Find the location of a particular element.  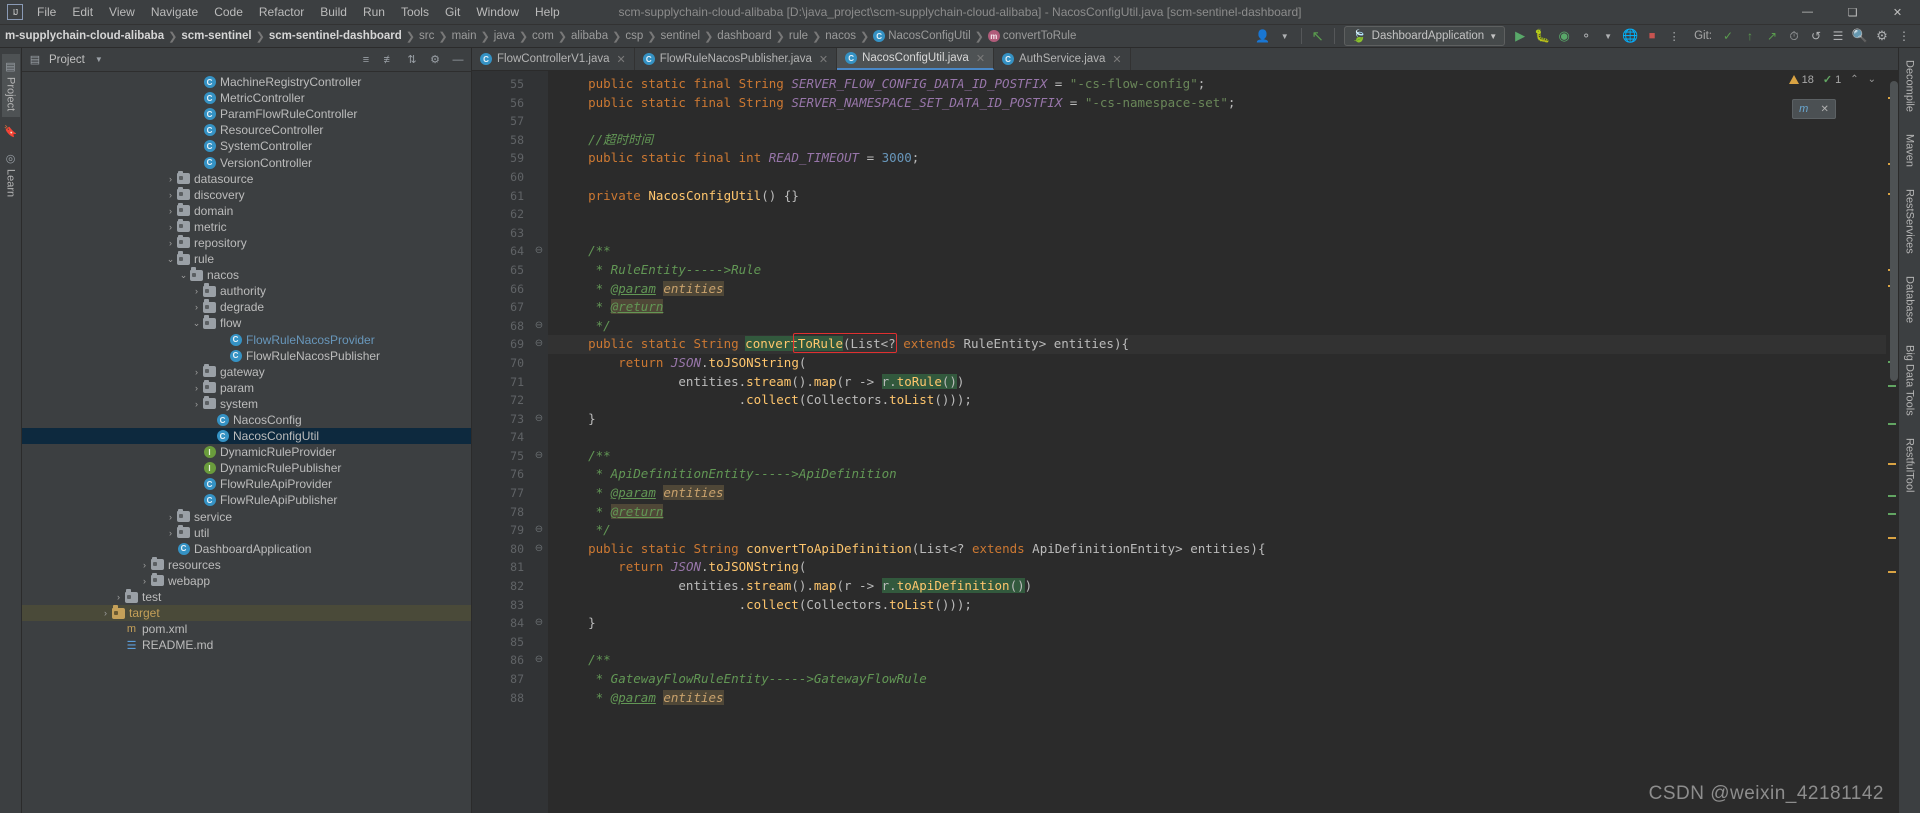

code-line: * @return is located at coordinates (1223, 512).